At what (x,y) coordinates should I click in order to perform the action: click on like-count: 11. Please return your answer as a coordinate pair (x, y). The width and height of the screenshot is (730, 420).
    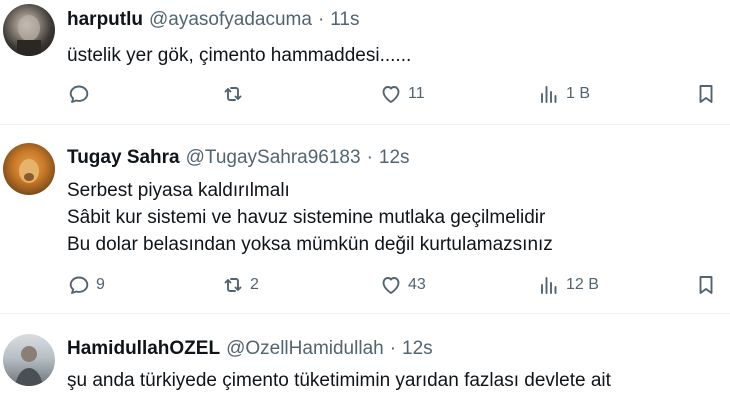
    Looking at the image, I should click on (416, 93).